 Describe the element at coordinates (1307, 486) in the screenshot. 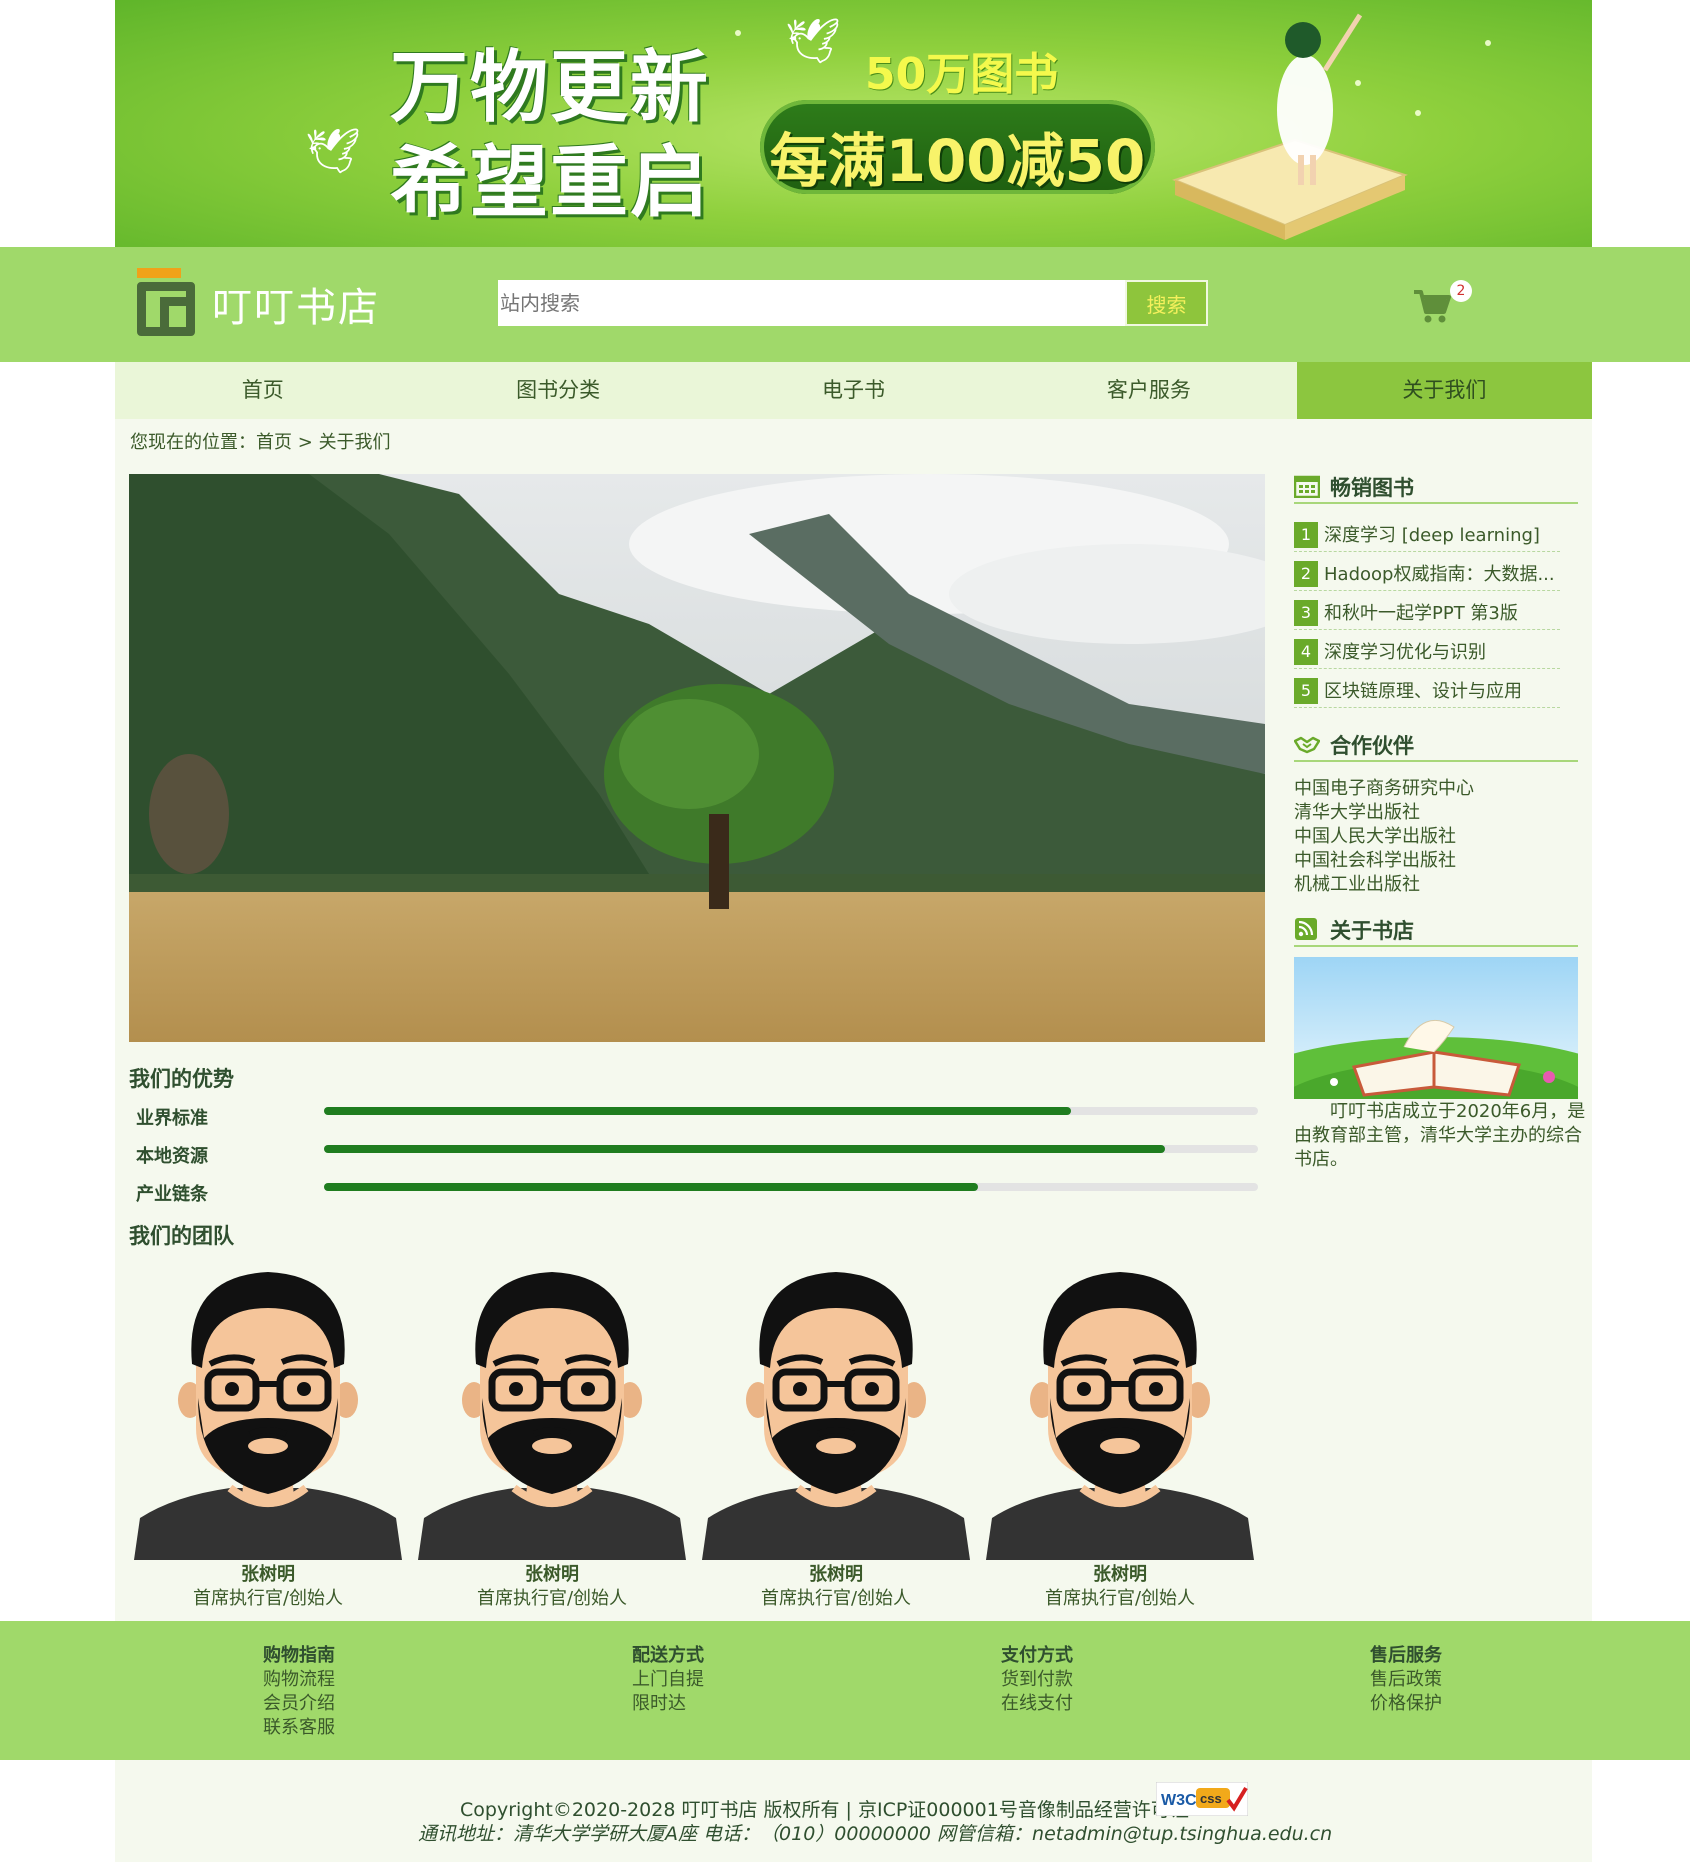

I see `calendar-icon` at that location.